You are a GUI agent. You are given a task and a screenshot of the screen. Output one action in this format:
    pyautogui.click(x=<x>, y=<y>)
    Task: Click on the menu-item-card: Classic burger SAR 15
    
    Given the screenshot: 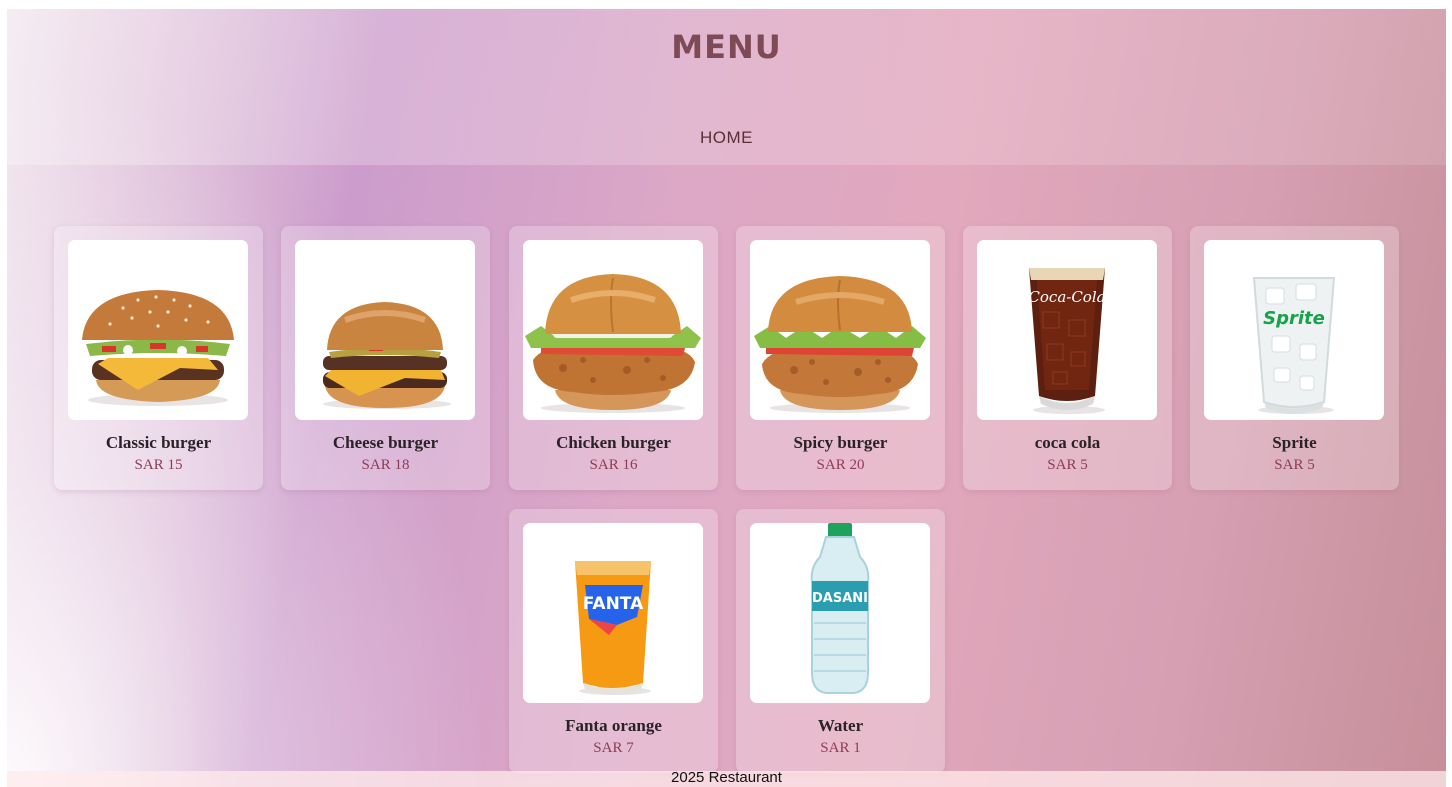 What is the action you would take?
    pyautogui.click(x=158, y=358)
    